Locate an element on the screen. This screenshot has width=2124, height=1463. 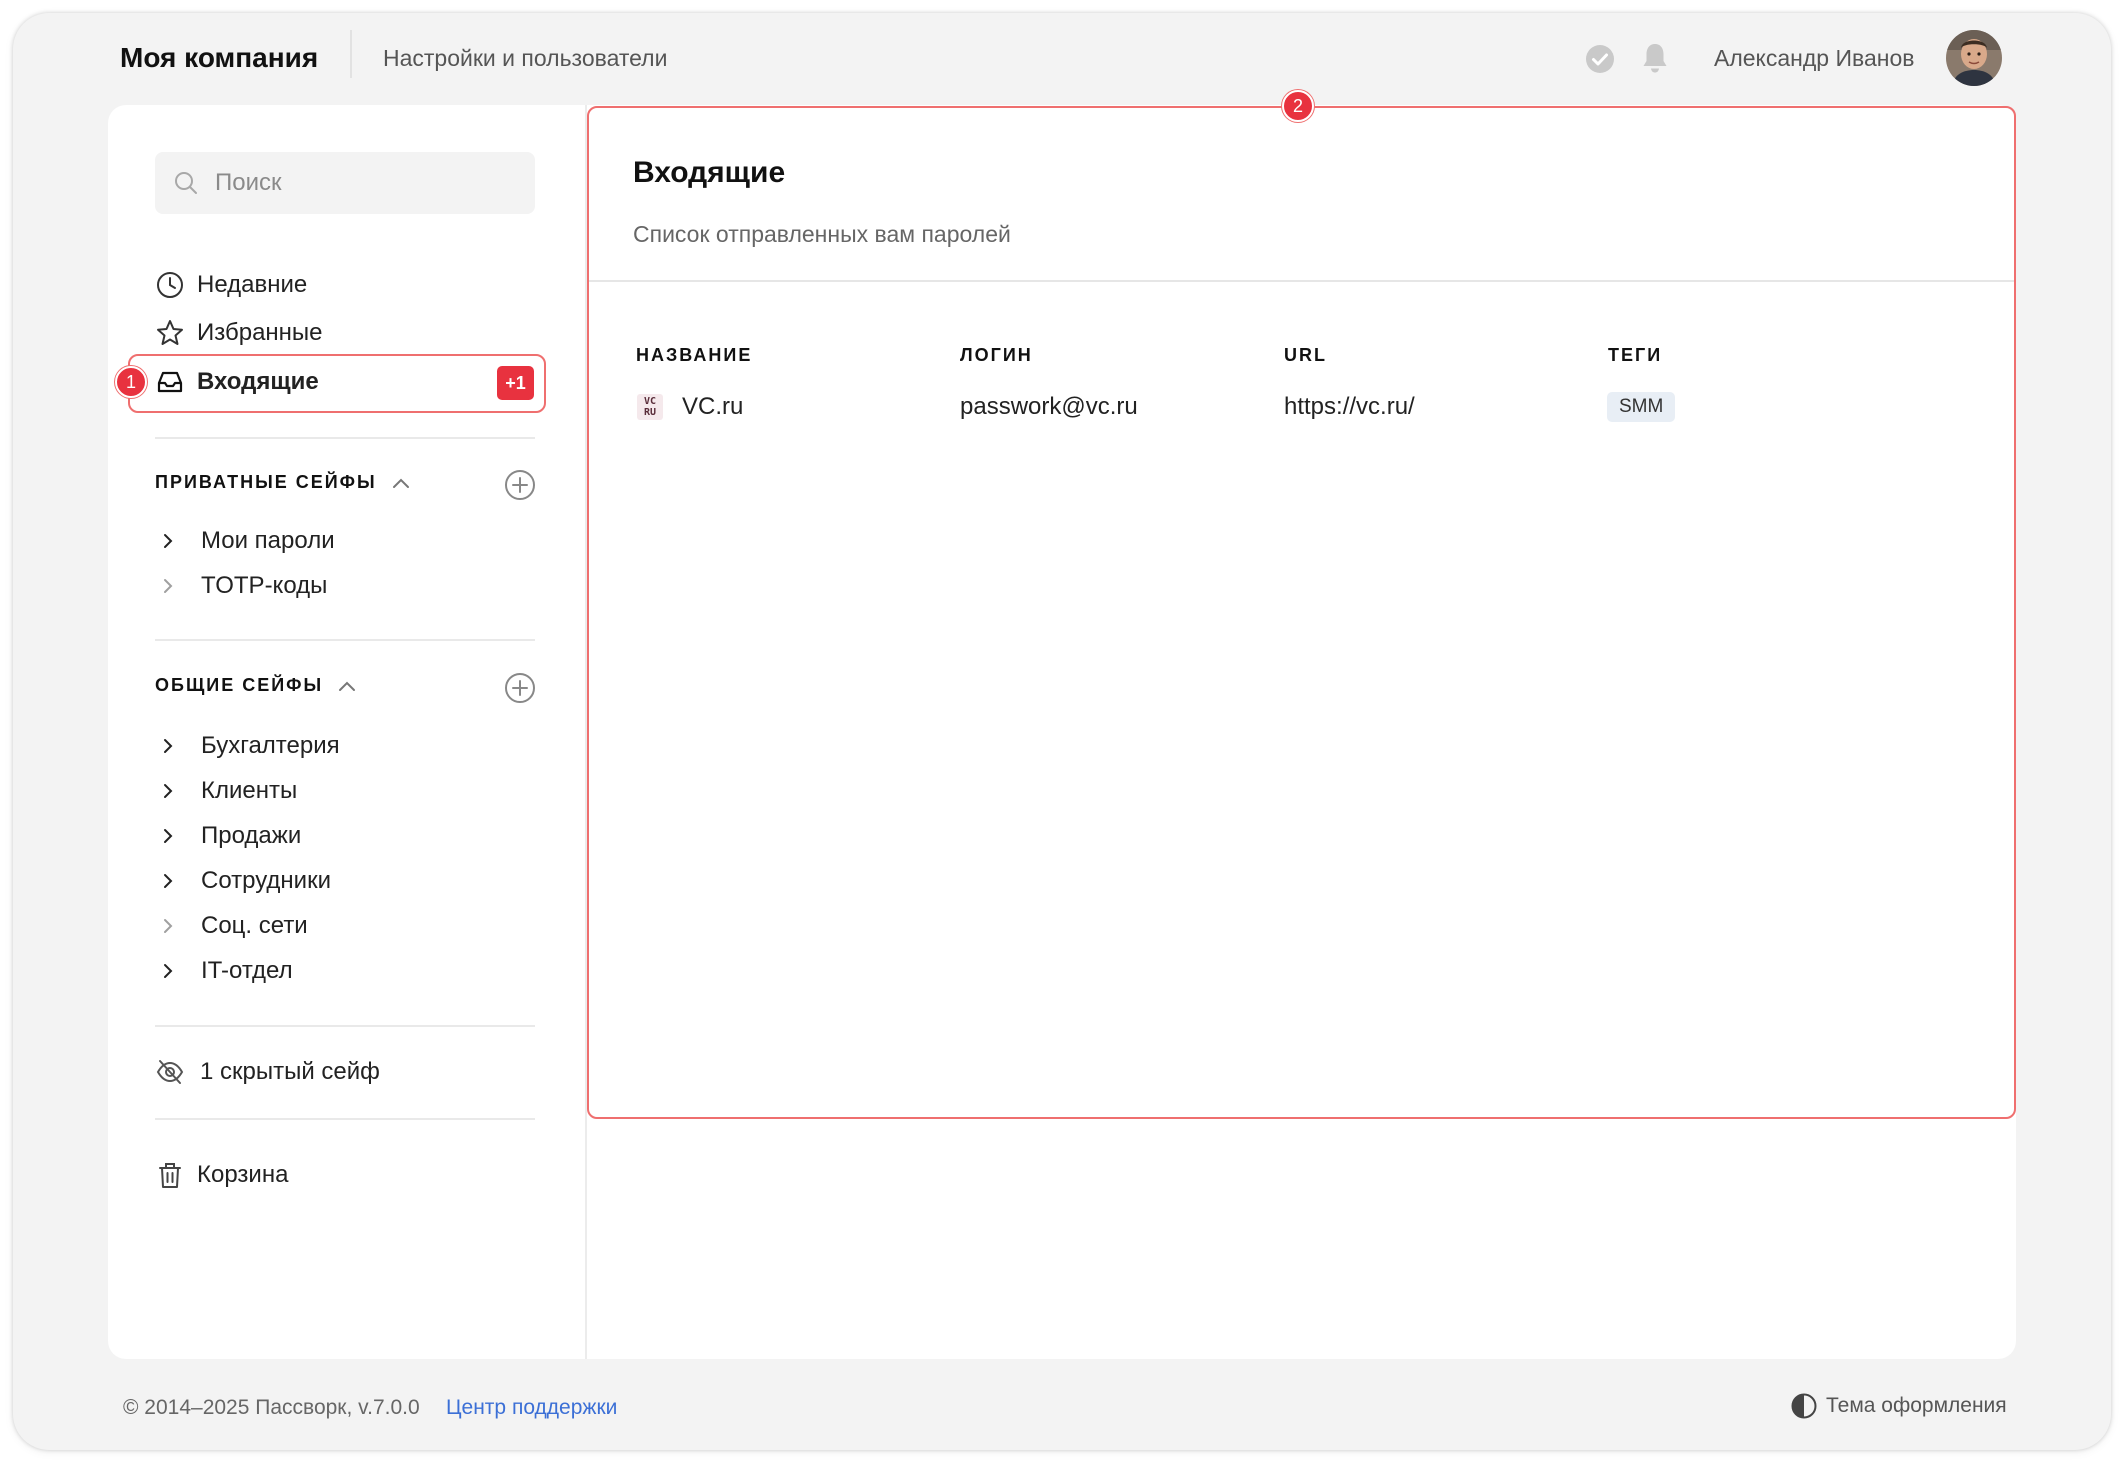
annotation-marker-1: 1 is located at coordinates (131, 382).